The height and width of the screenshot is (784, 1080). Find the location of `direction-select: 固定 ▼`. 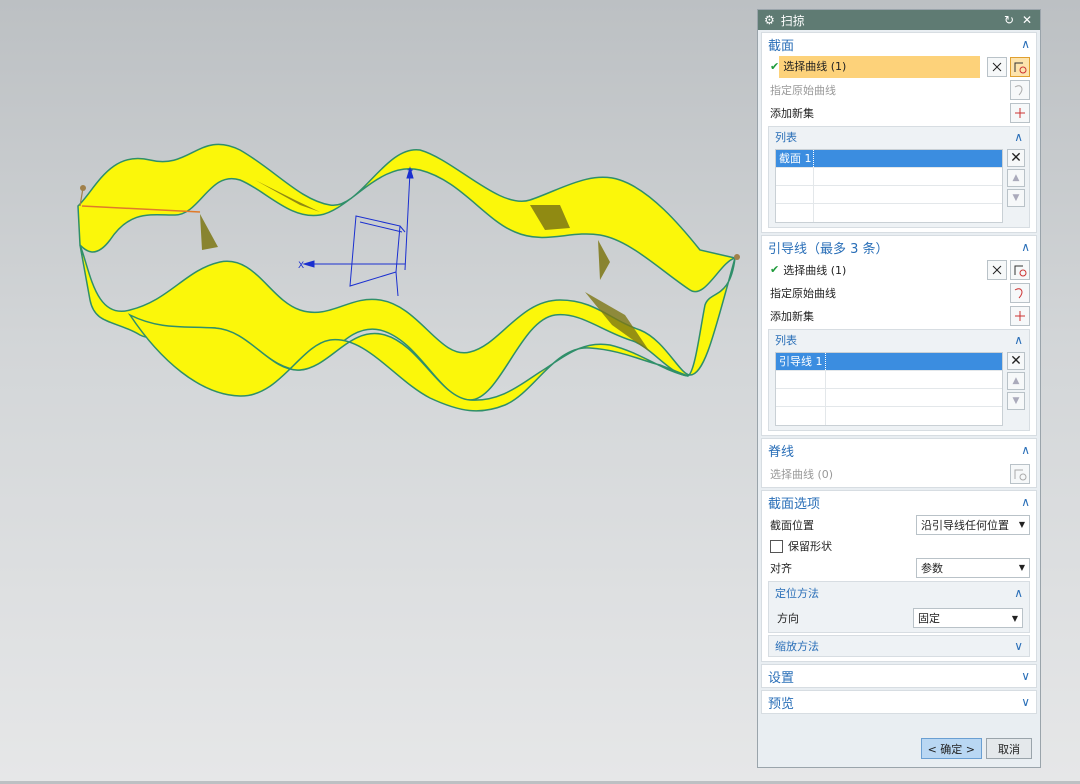

direction-select: 固定 ▼ is located at coordinates (968, 618).